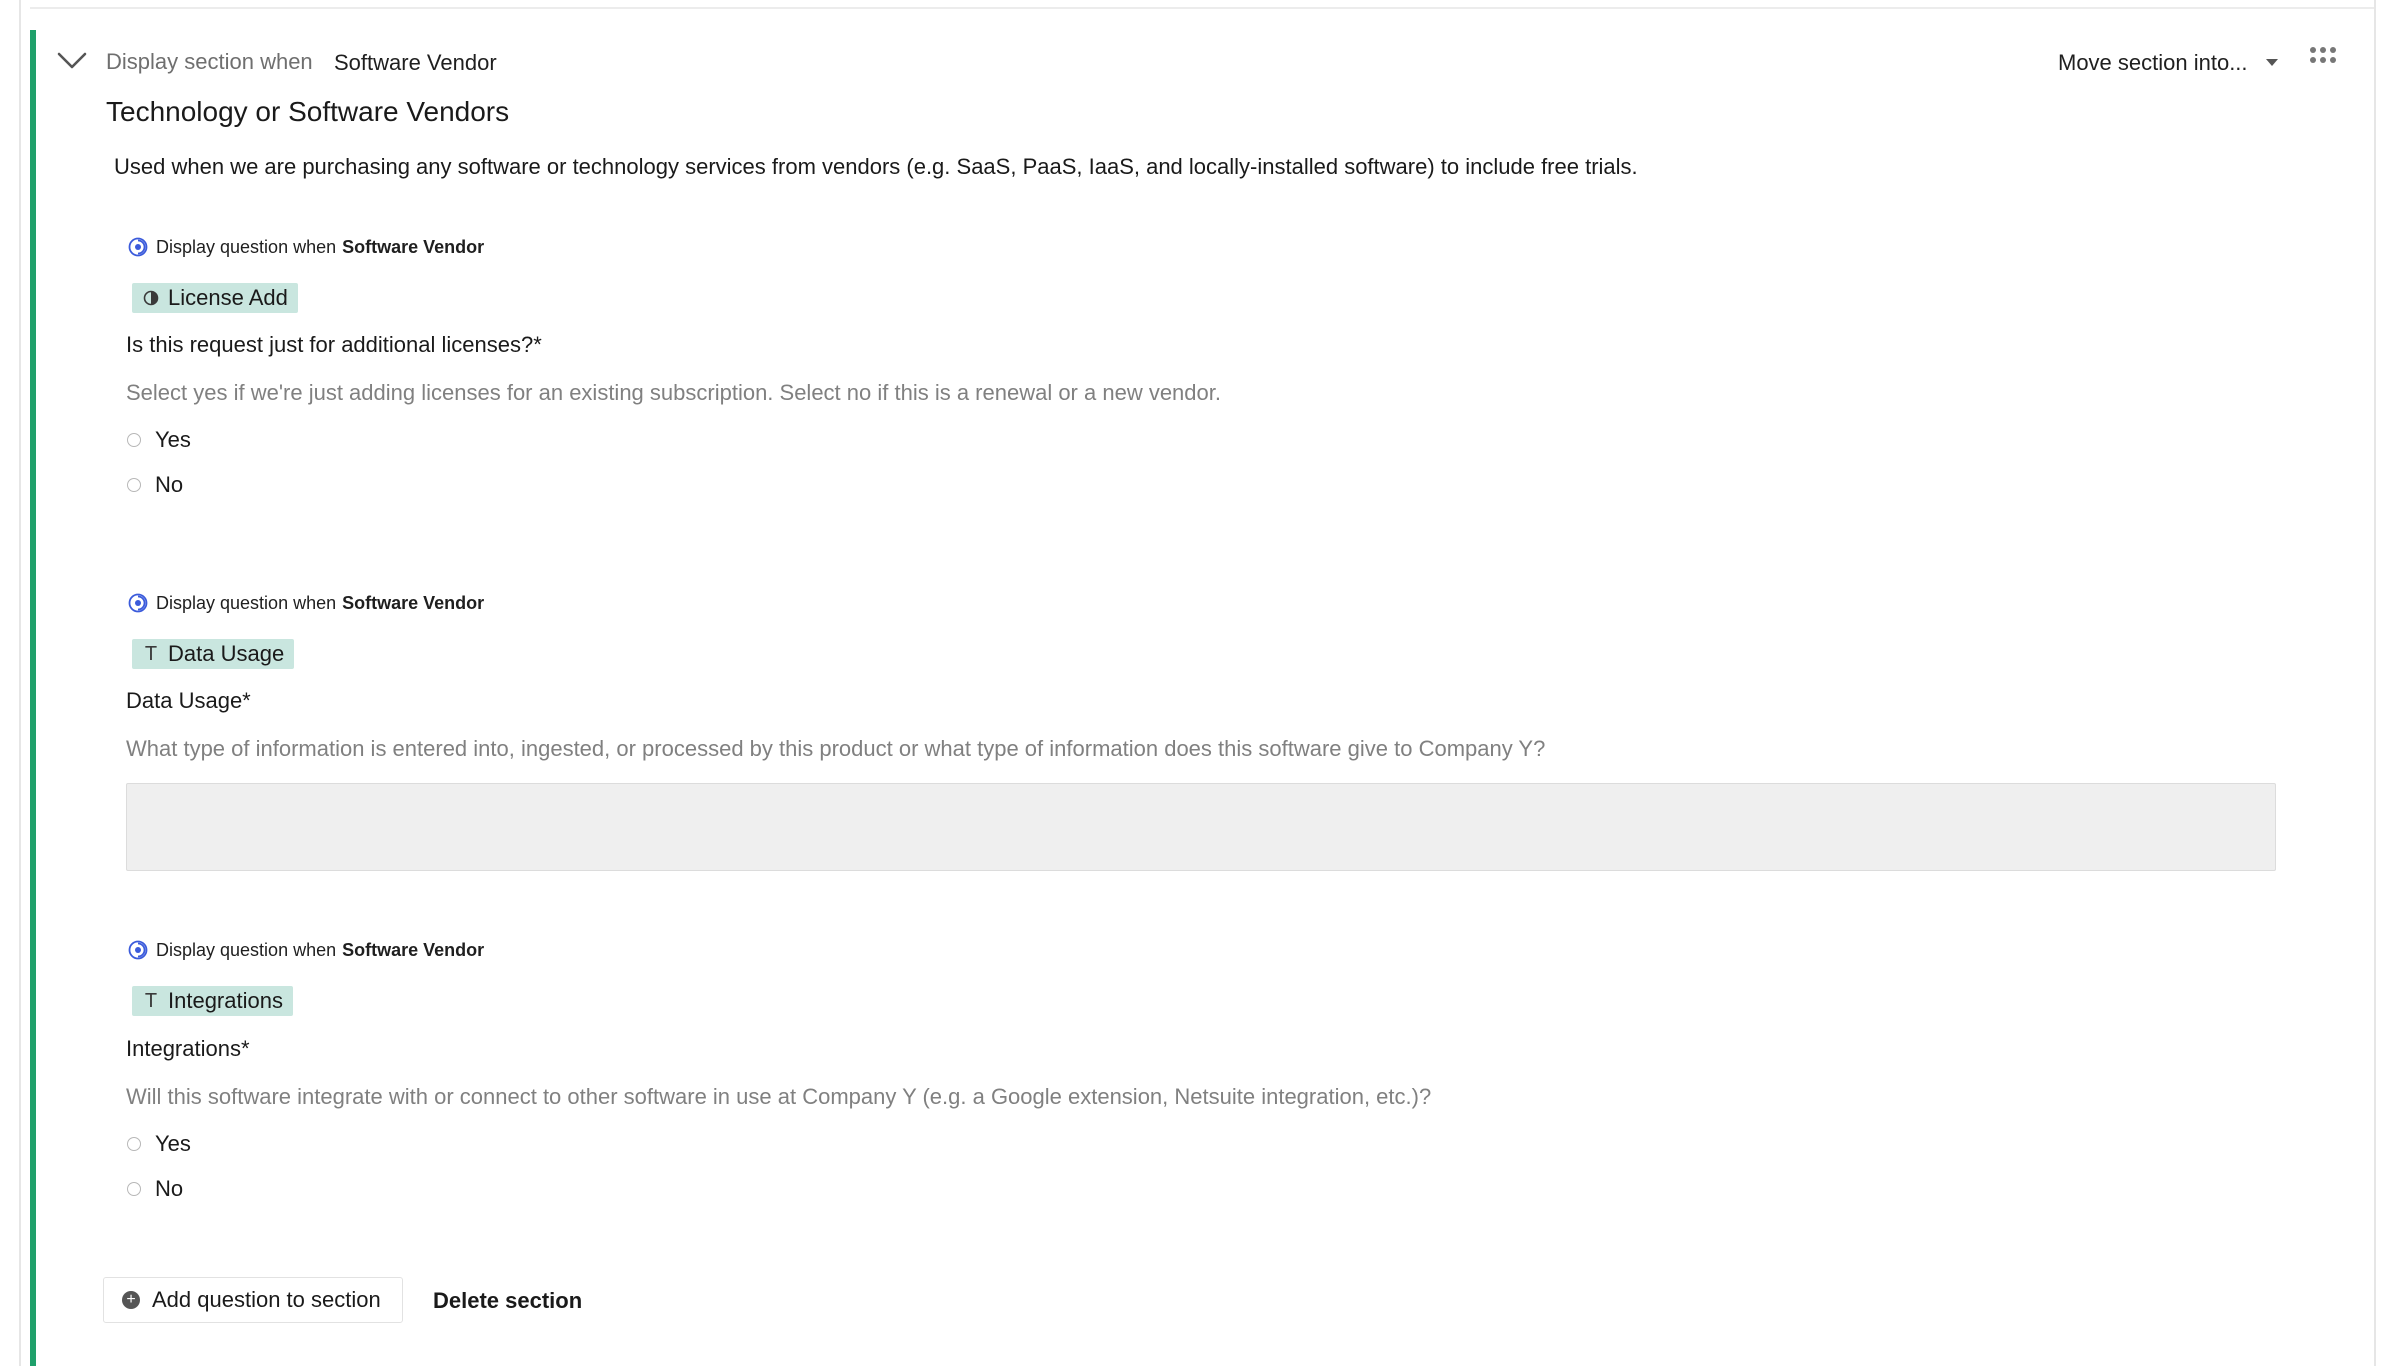 The image size is (2406, 1366). What do you see at coordinates (1201, 827) in the screenshot?
I see `data-usage-textarea` at bounding box center [1201, 827].